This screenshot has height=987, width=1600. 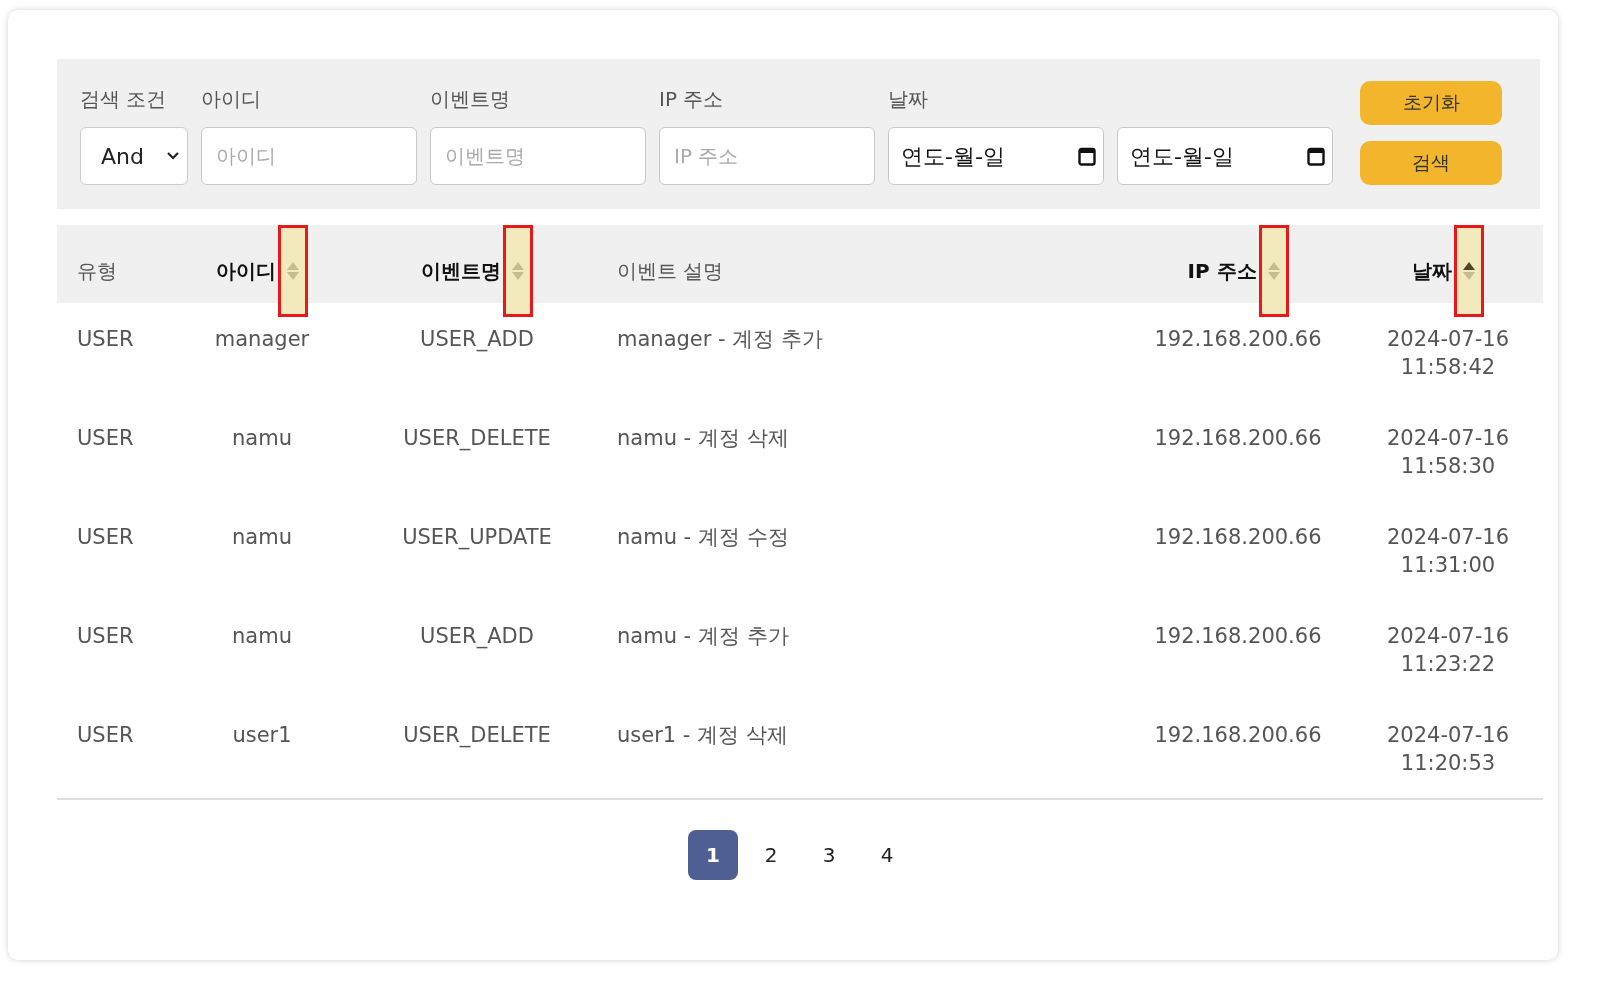 What do you see at coordinates (908, 99) in the screenshot?
I see `field-label: 날짜` at bounding box center [908, 99].